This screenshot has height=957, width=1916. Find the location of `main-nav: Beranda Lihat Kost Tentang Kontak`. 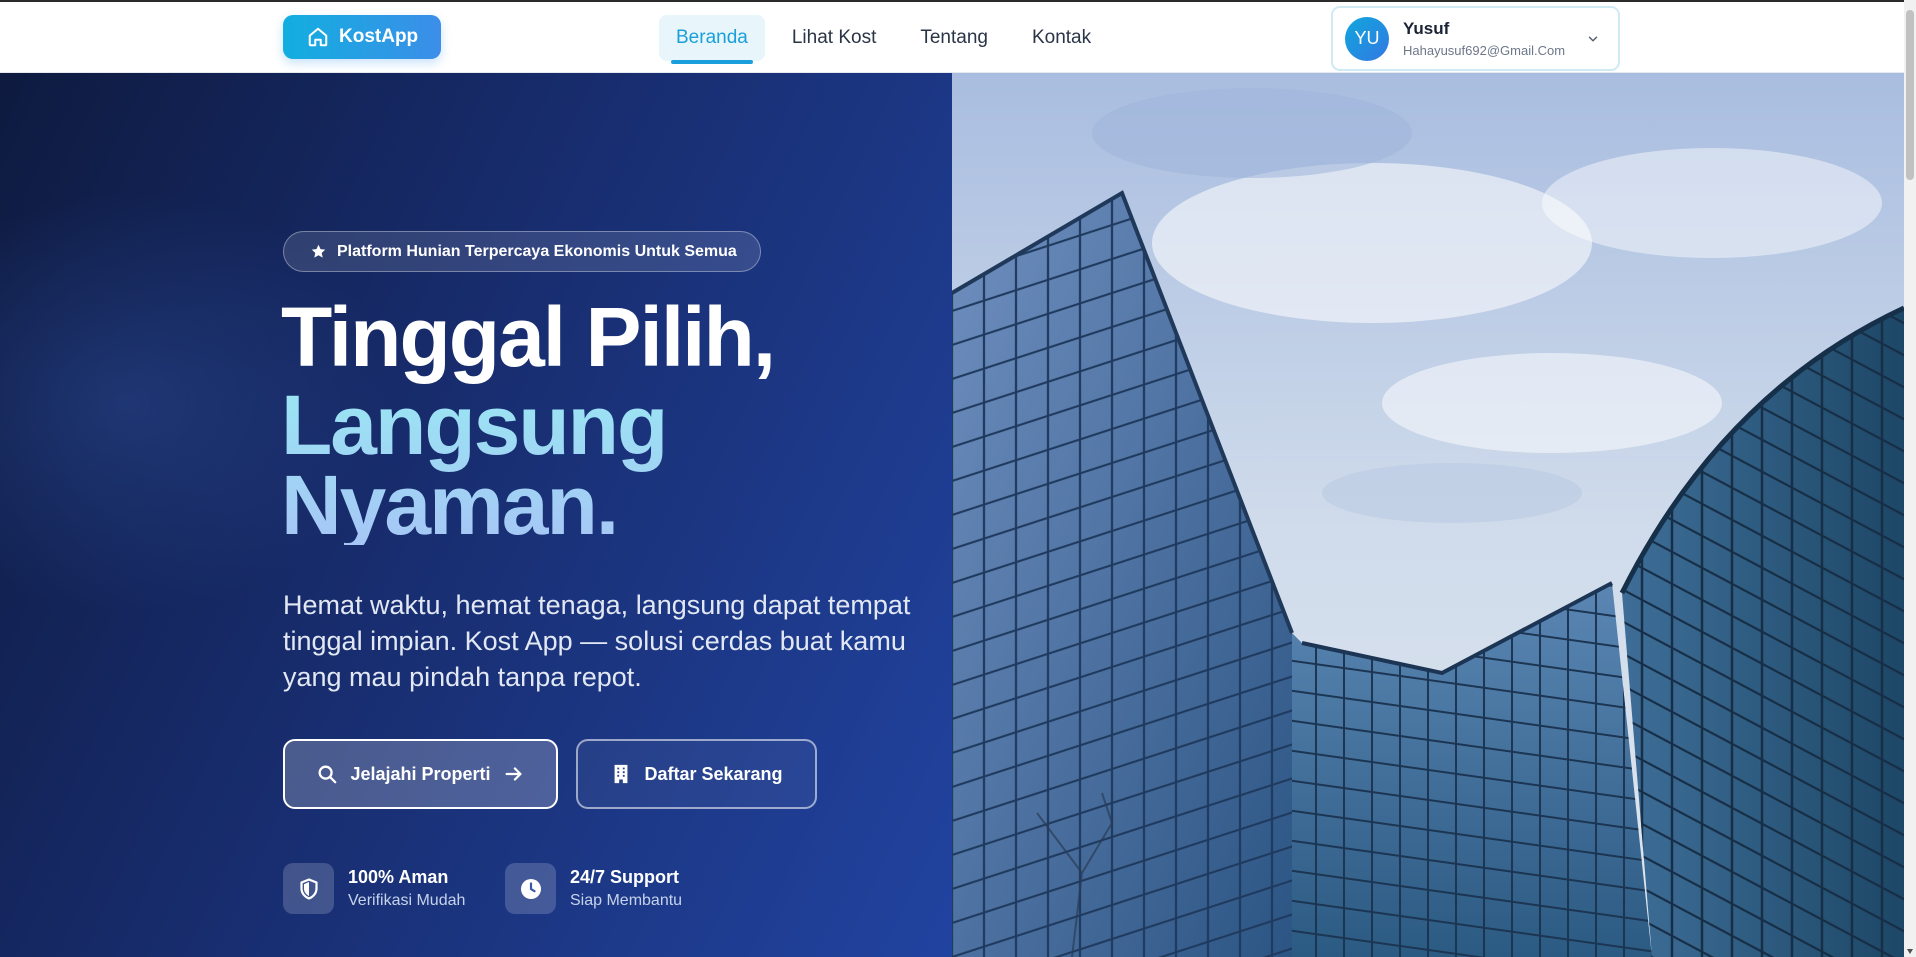

main-nav: Beranda Lihat Kost Tentang Kontak is located at coordinates (888, 39).